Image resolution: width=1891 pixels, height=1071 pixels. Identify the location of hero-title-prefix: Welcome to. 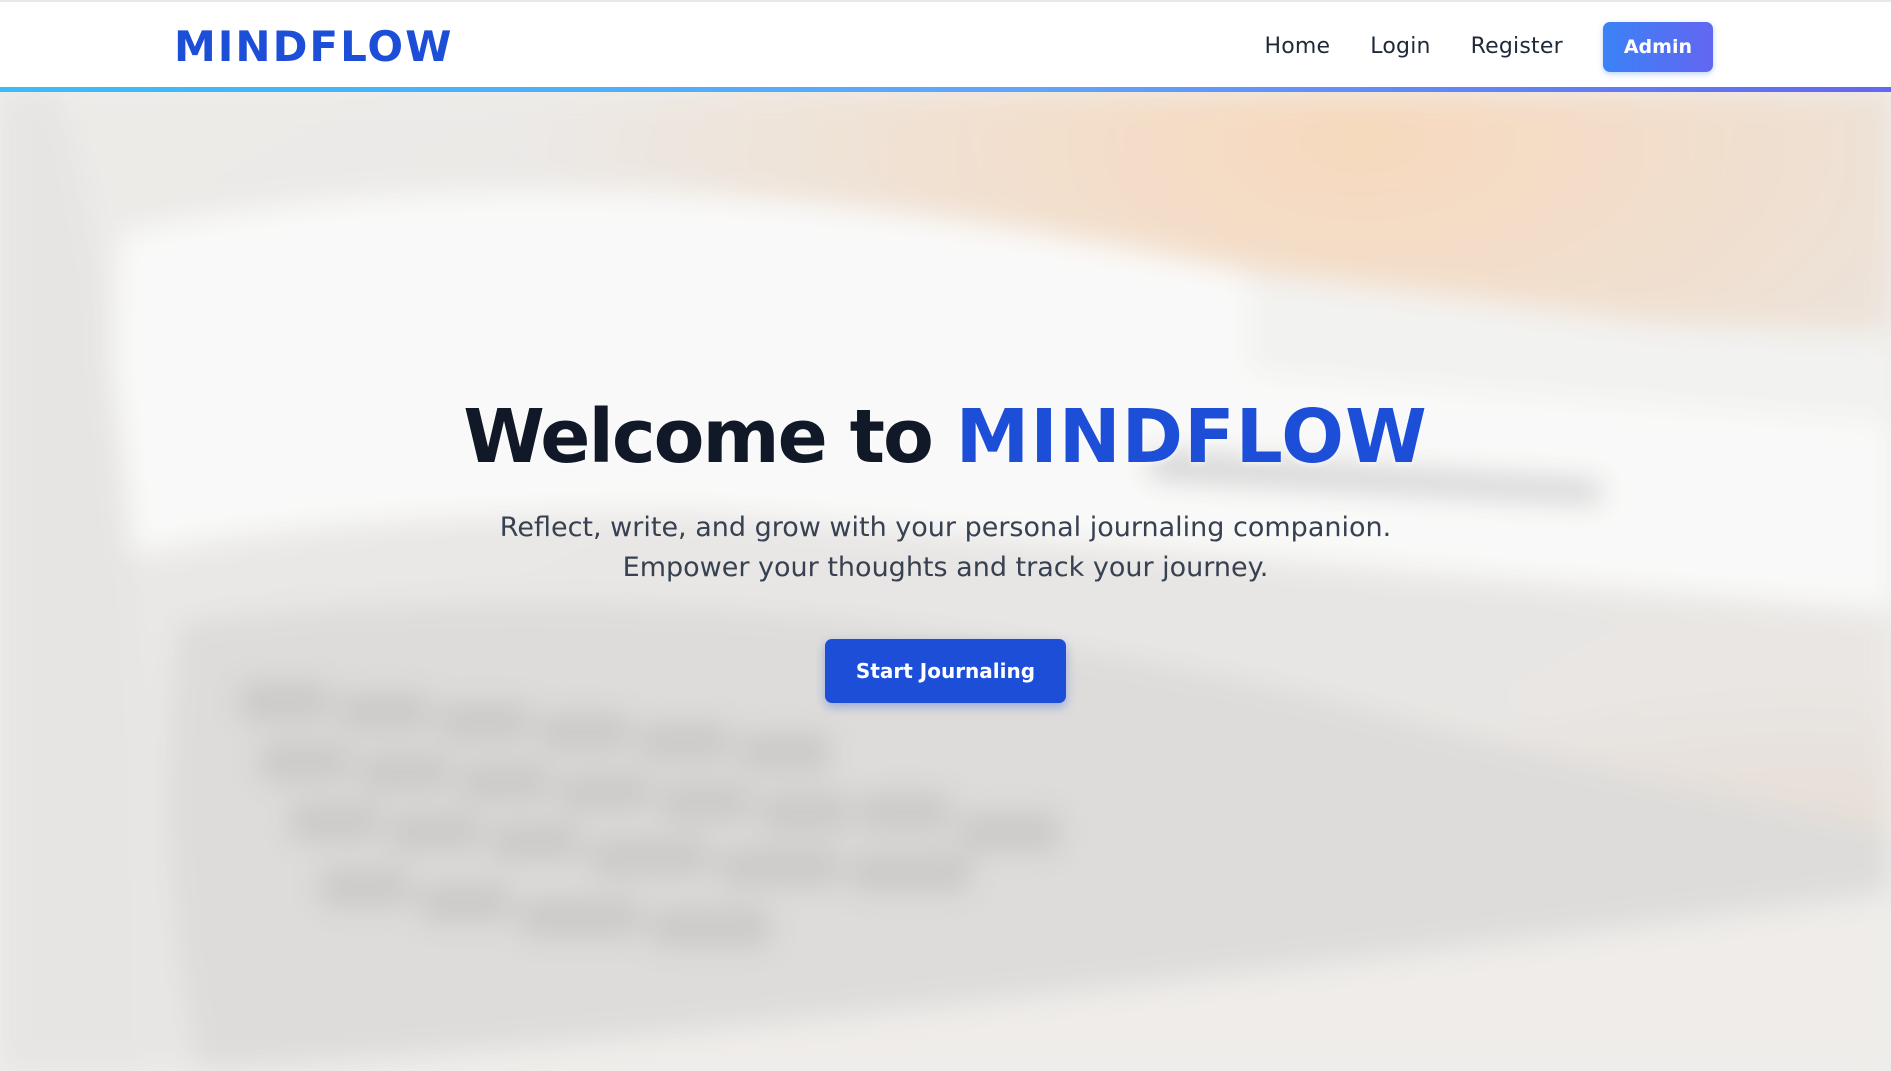
(698, 437).